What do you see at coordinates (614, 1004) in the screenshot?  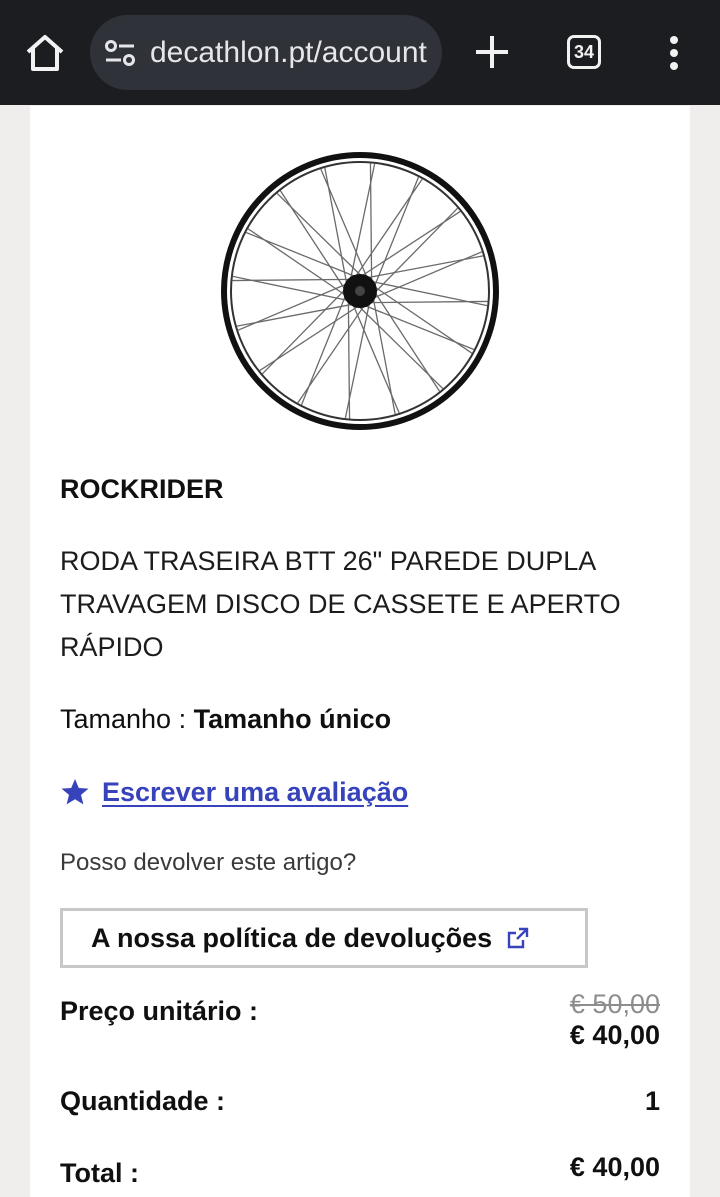 I see `original-price: € 50,00` at bounding box center [614, 1004].